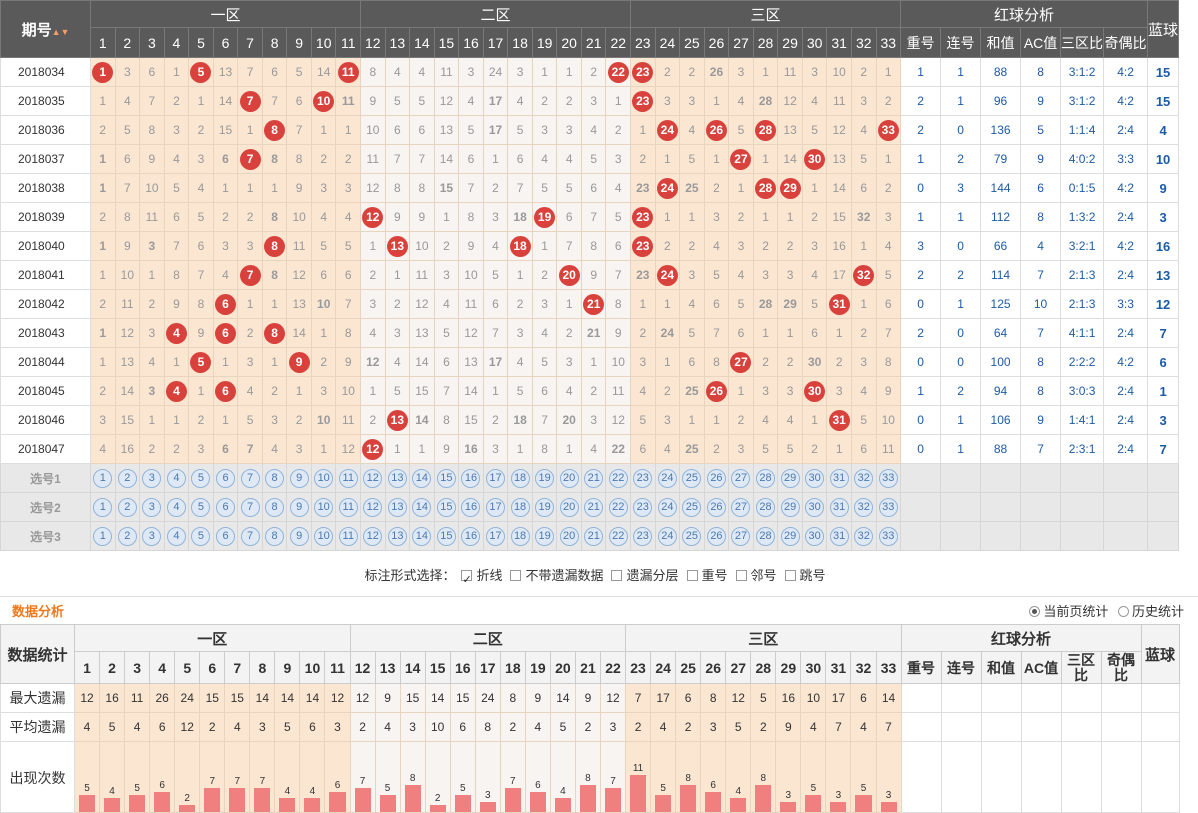 This screenshot has width=1198, height=813. I want to click on pick-ball-31: 31, so click(839, 507).